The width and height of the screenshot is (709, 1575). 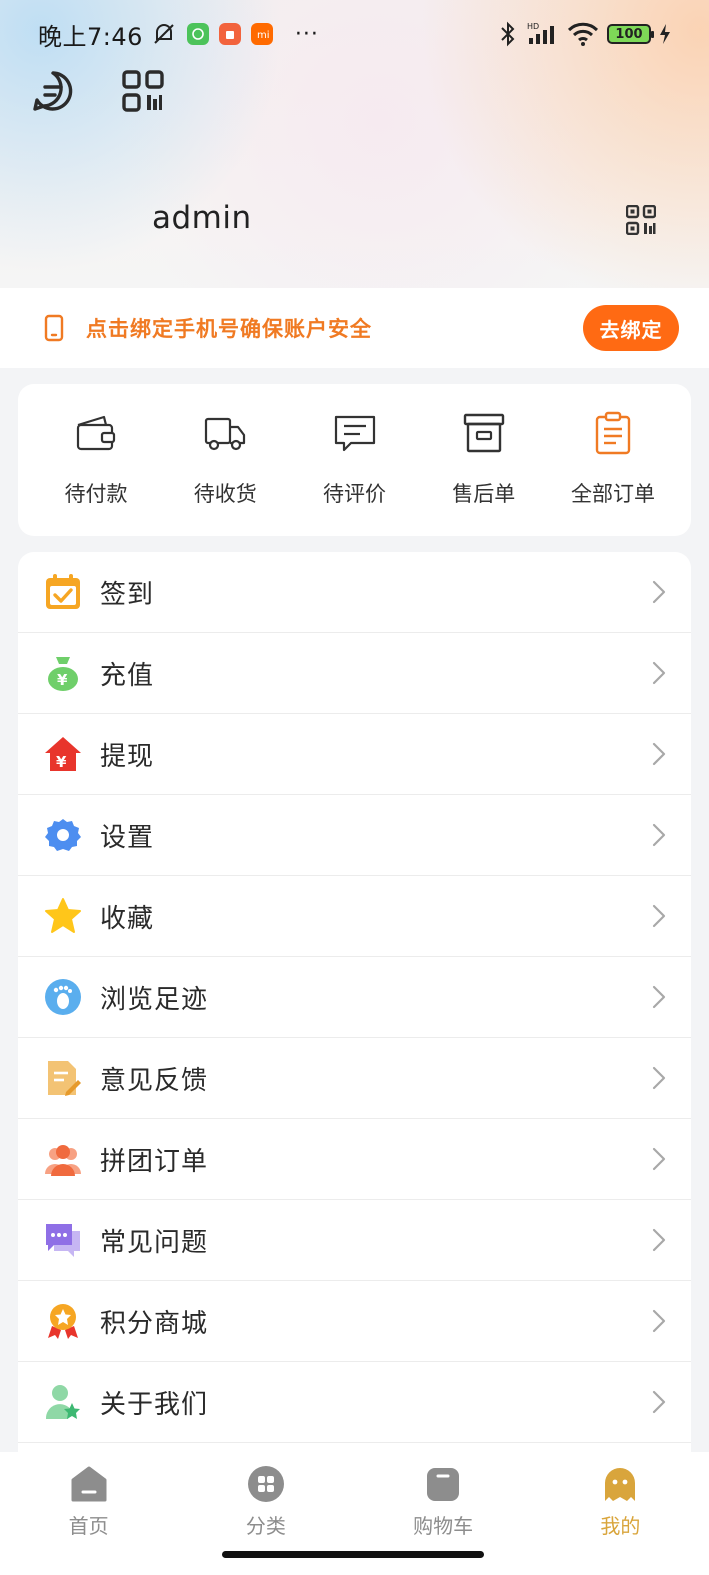 What do you see at coordinates (154, 1404) in the screenshot?
I see `menu-label: 关于我们` at bounding box center [154, 1404].